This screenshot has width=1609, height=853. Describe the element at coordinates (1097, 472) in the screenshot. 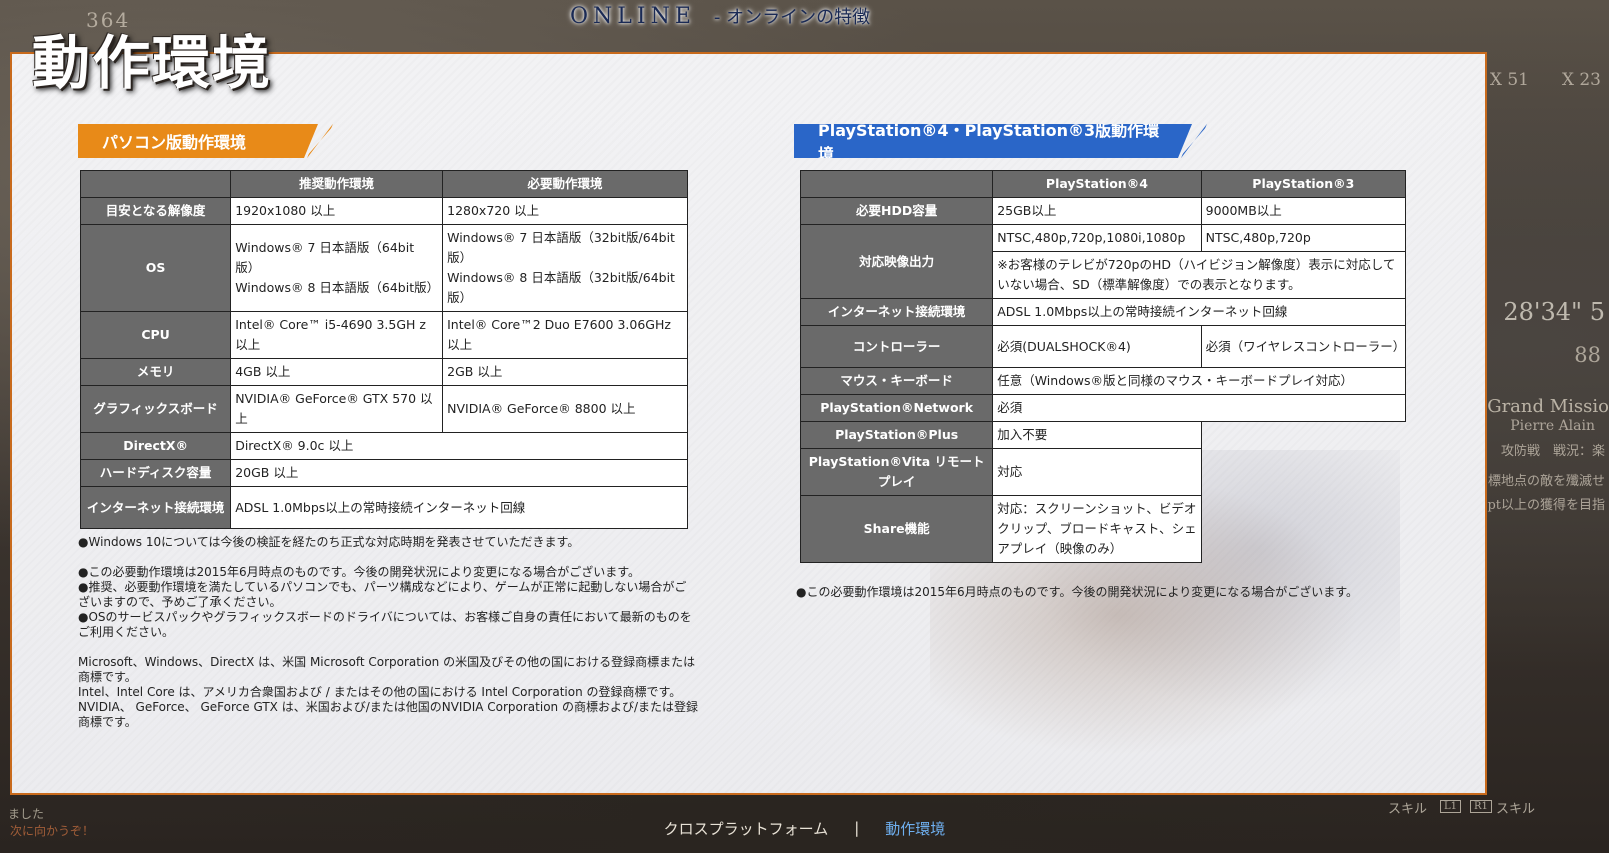

I see `cell-value: 対応` at that location.